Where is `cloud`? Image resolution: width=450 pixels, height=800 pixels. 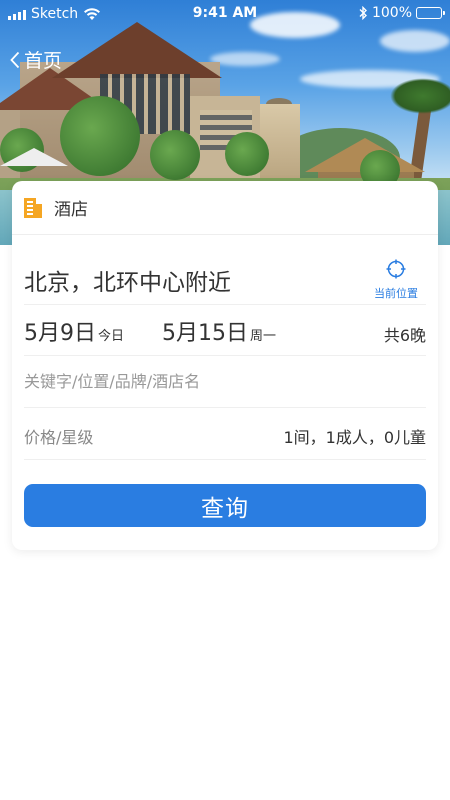
cloud is located at coordinates (415, 41).